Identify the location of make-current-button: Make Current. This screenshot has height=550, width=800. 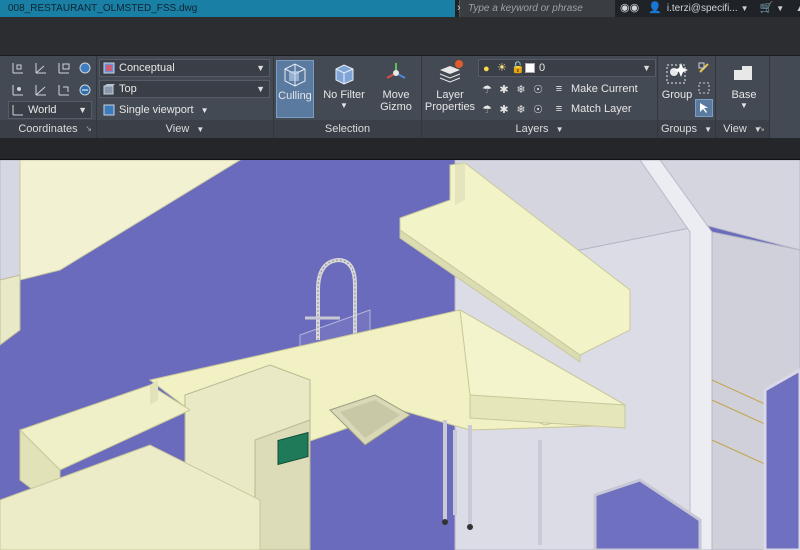
(604, 89).